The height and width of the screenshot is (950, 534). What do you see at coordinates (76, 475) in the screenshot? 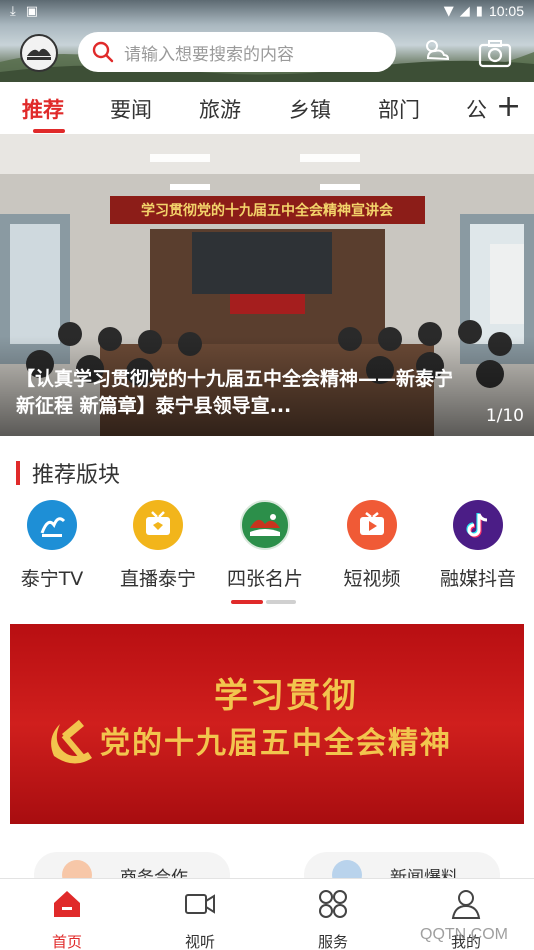
I see `section-title: 推荐版块` at bounding box center [76, 475].